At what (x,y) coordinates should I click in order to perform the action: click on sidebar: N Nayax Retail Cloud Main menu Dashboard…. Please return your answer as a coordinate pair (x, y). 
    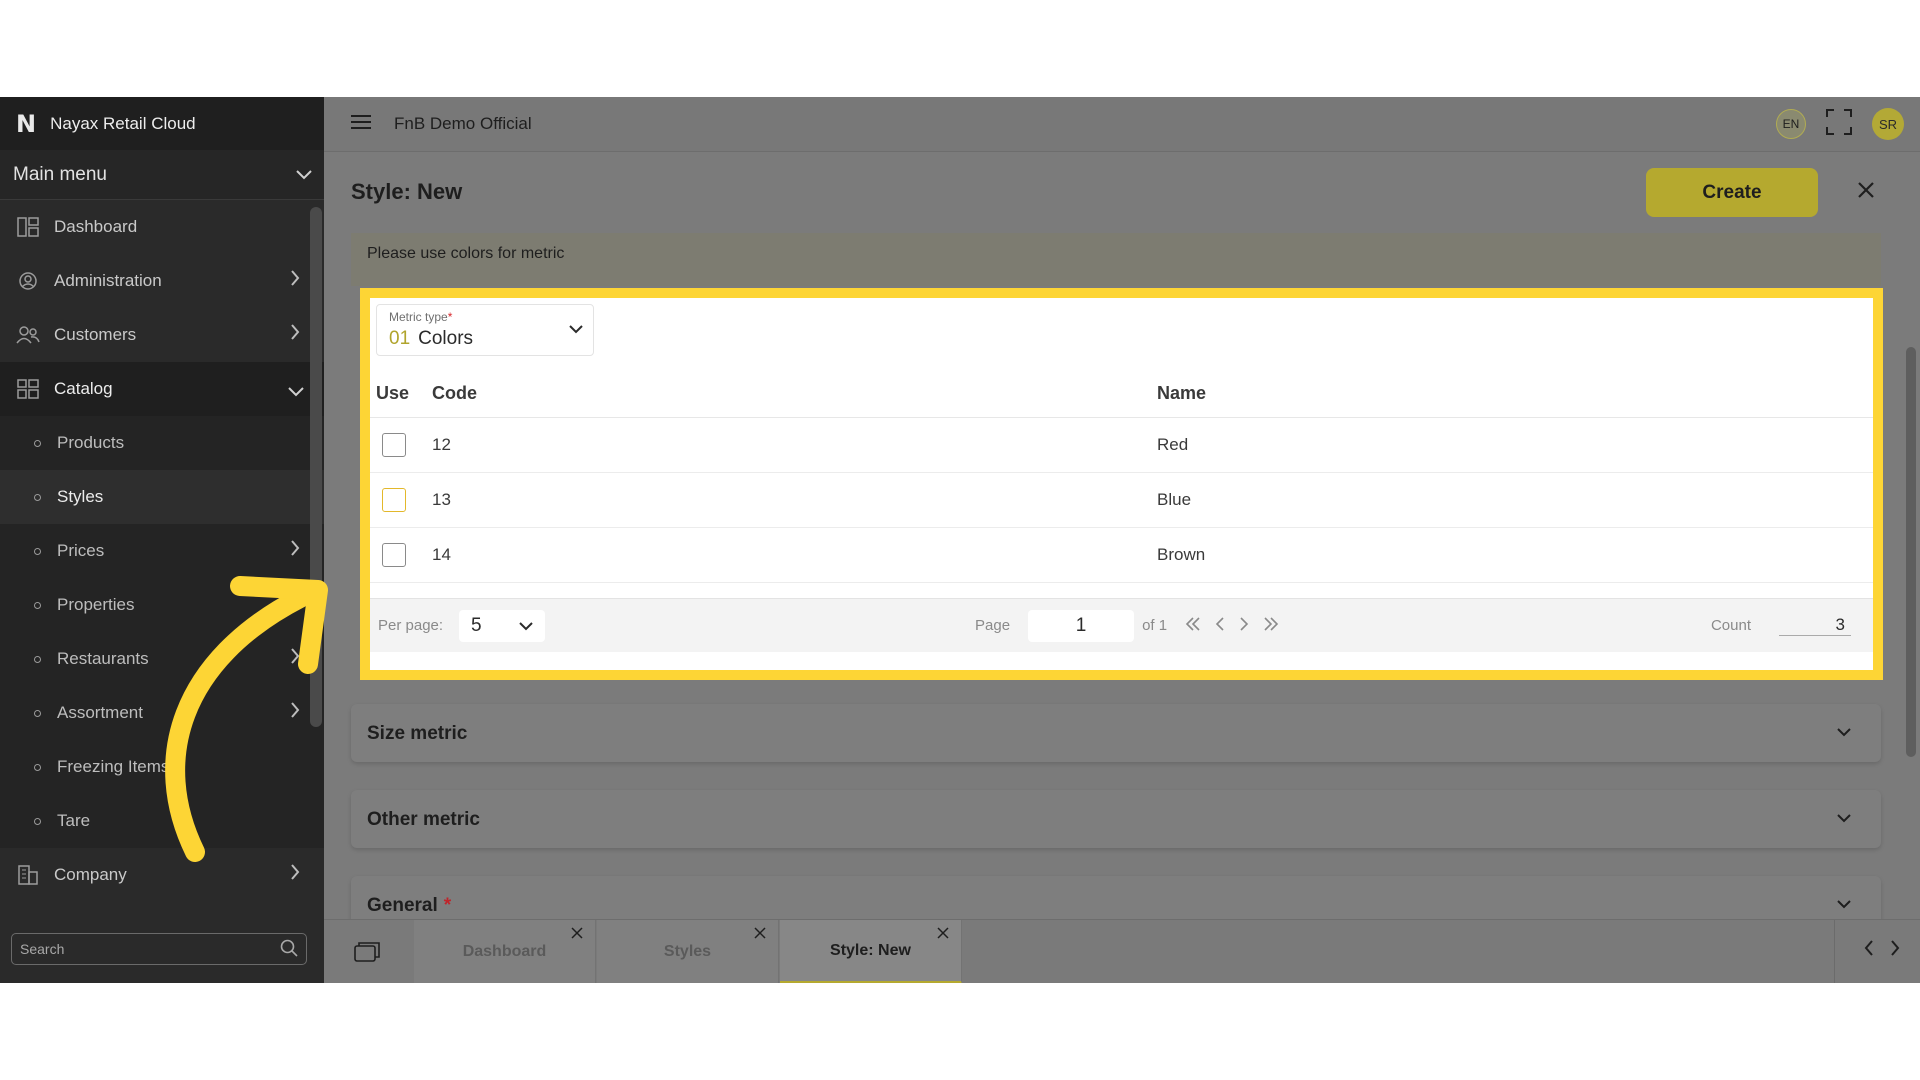
    Looking at the image, I should click on (162, 540).